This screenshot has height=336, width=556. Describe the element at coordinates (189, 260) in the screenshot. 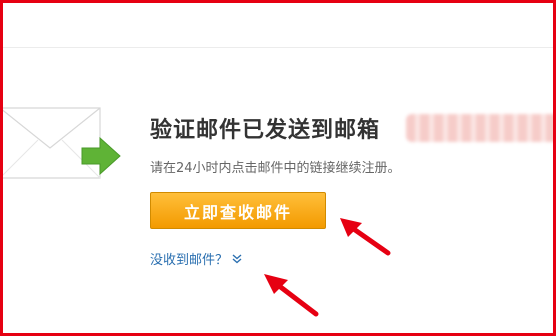

I see `not-received-link-label: 没收到邮件？` at that location.